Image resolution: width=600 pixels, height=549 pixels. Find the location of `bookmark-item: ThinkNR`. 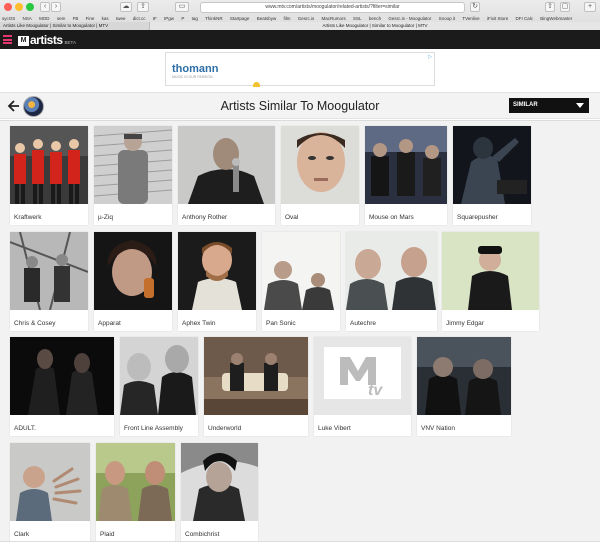

bookmark-item: ThinkNR is located at coordinates (214, 18).